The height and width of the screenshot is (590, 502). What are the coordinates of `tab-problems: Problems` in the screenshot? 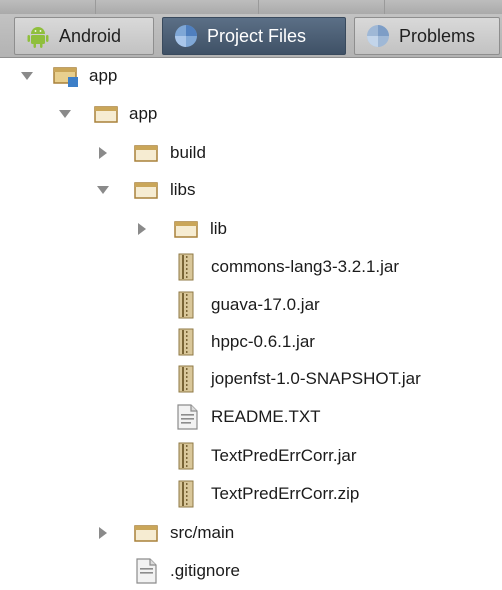 It's located at (427, 36).